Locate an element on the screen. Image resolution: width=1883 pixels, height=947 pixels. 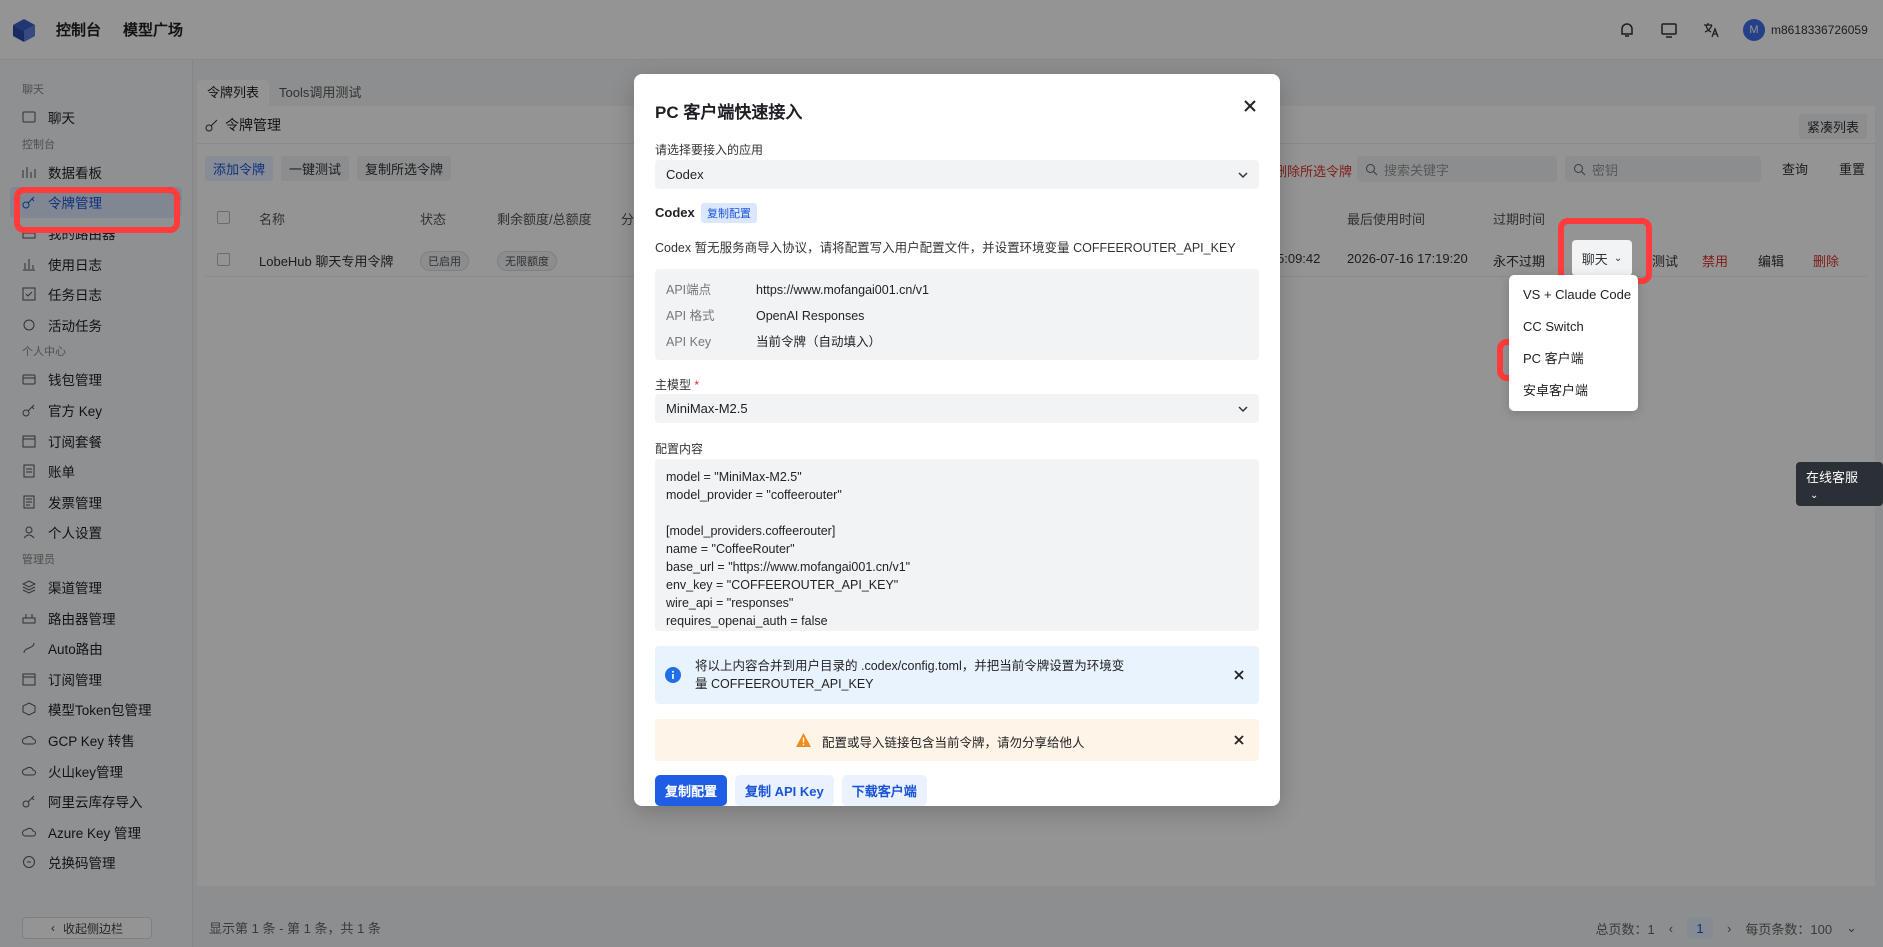
chat-button-label: 聊天 is located at coordinates (1594, 259).